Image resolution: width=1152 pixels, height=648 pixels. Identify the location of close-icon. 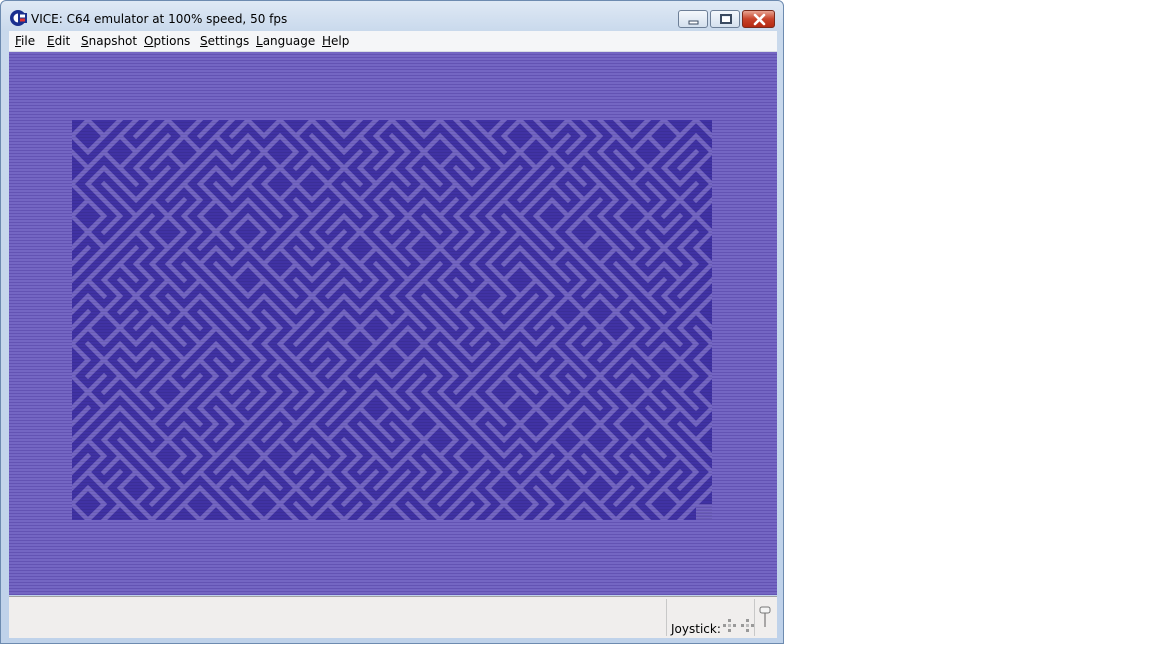
(759, 19).